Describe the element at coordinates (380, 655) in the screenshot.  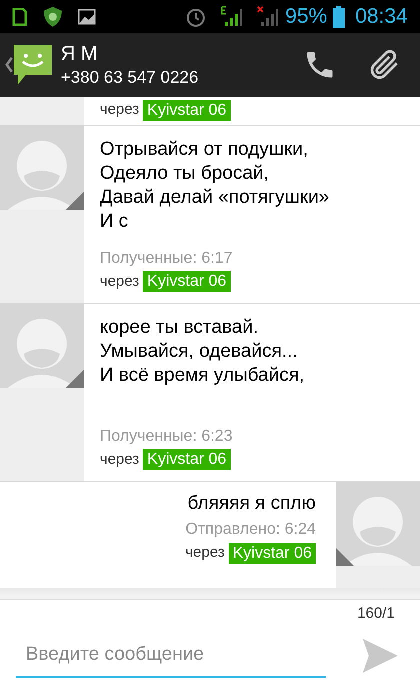
I see `send-icon` at that location.